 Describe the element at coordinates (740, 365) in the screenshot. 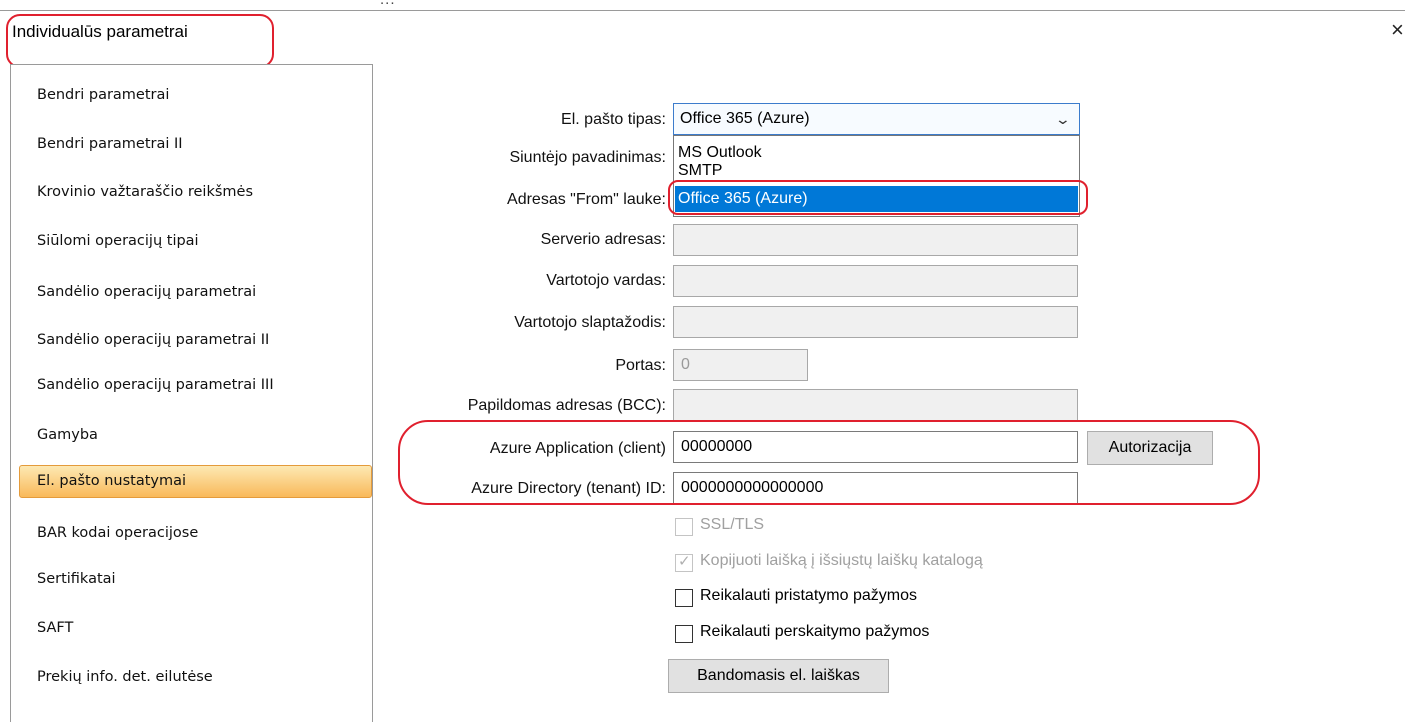

I see `port-field: 0` at that location.